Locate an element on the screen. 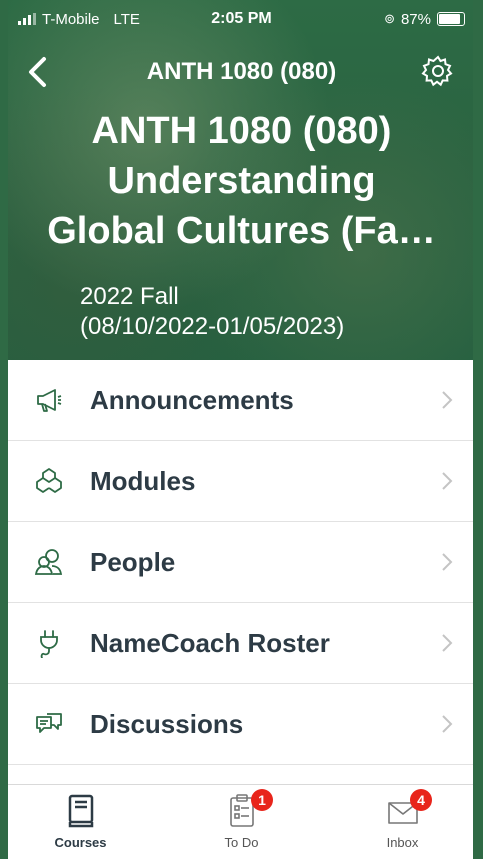 This screenshot has height=860, width=483. signal-icon is located at coordinates (27, 19).